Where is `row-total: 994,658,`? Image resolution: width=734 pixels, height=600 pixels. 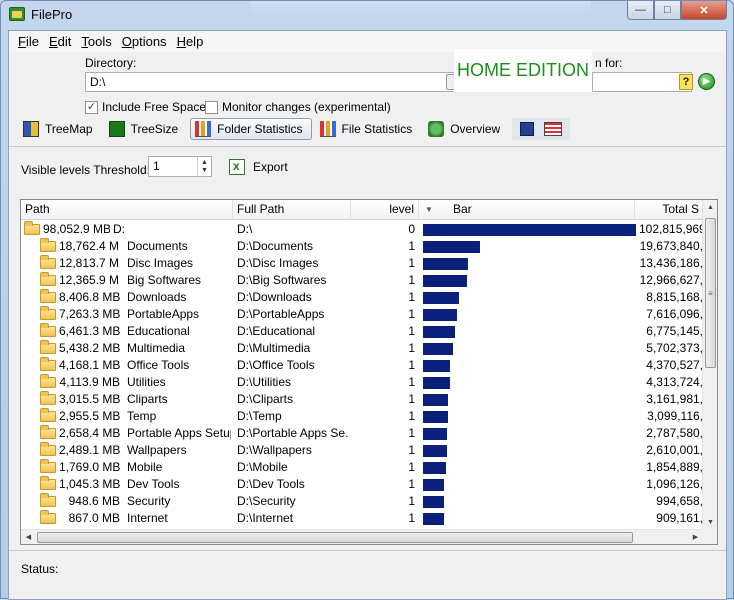
row-total: 994,658, is located at coordinates (679, 501).